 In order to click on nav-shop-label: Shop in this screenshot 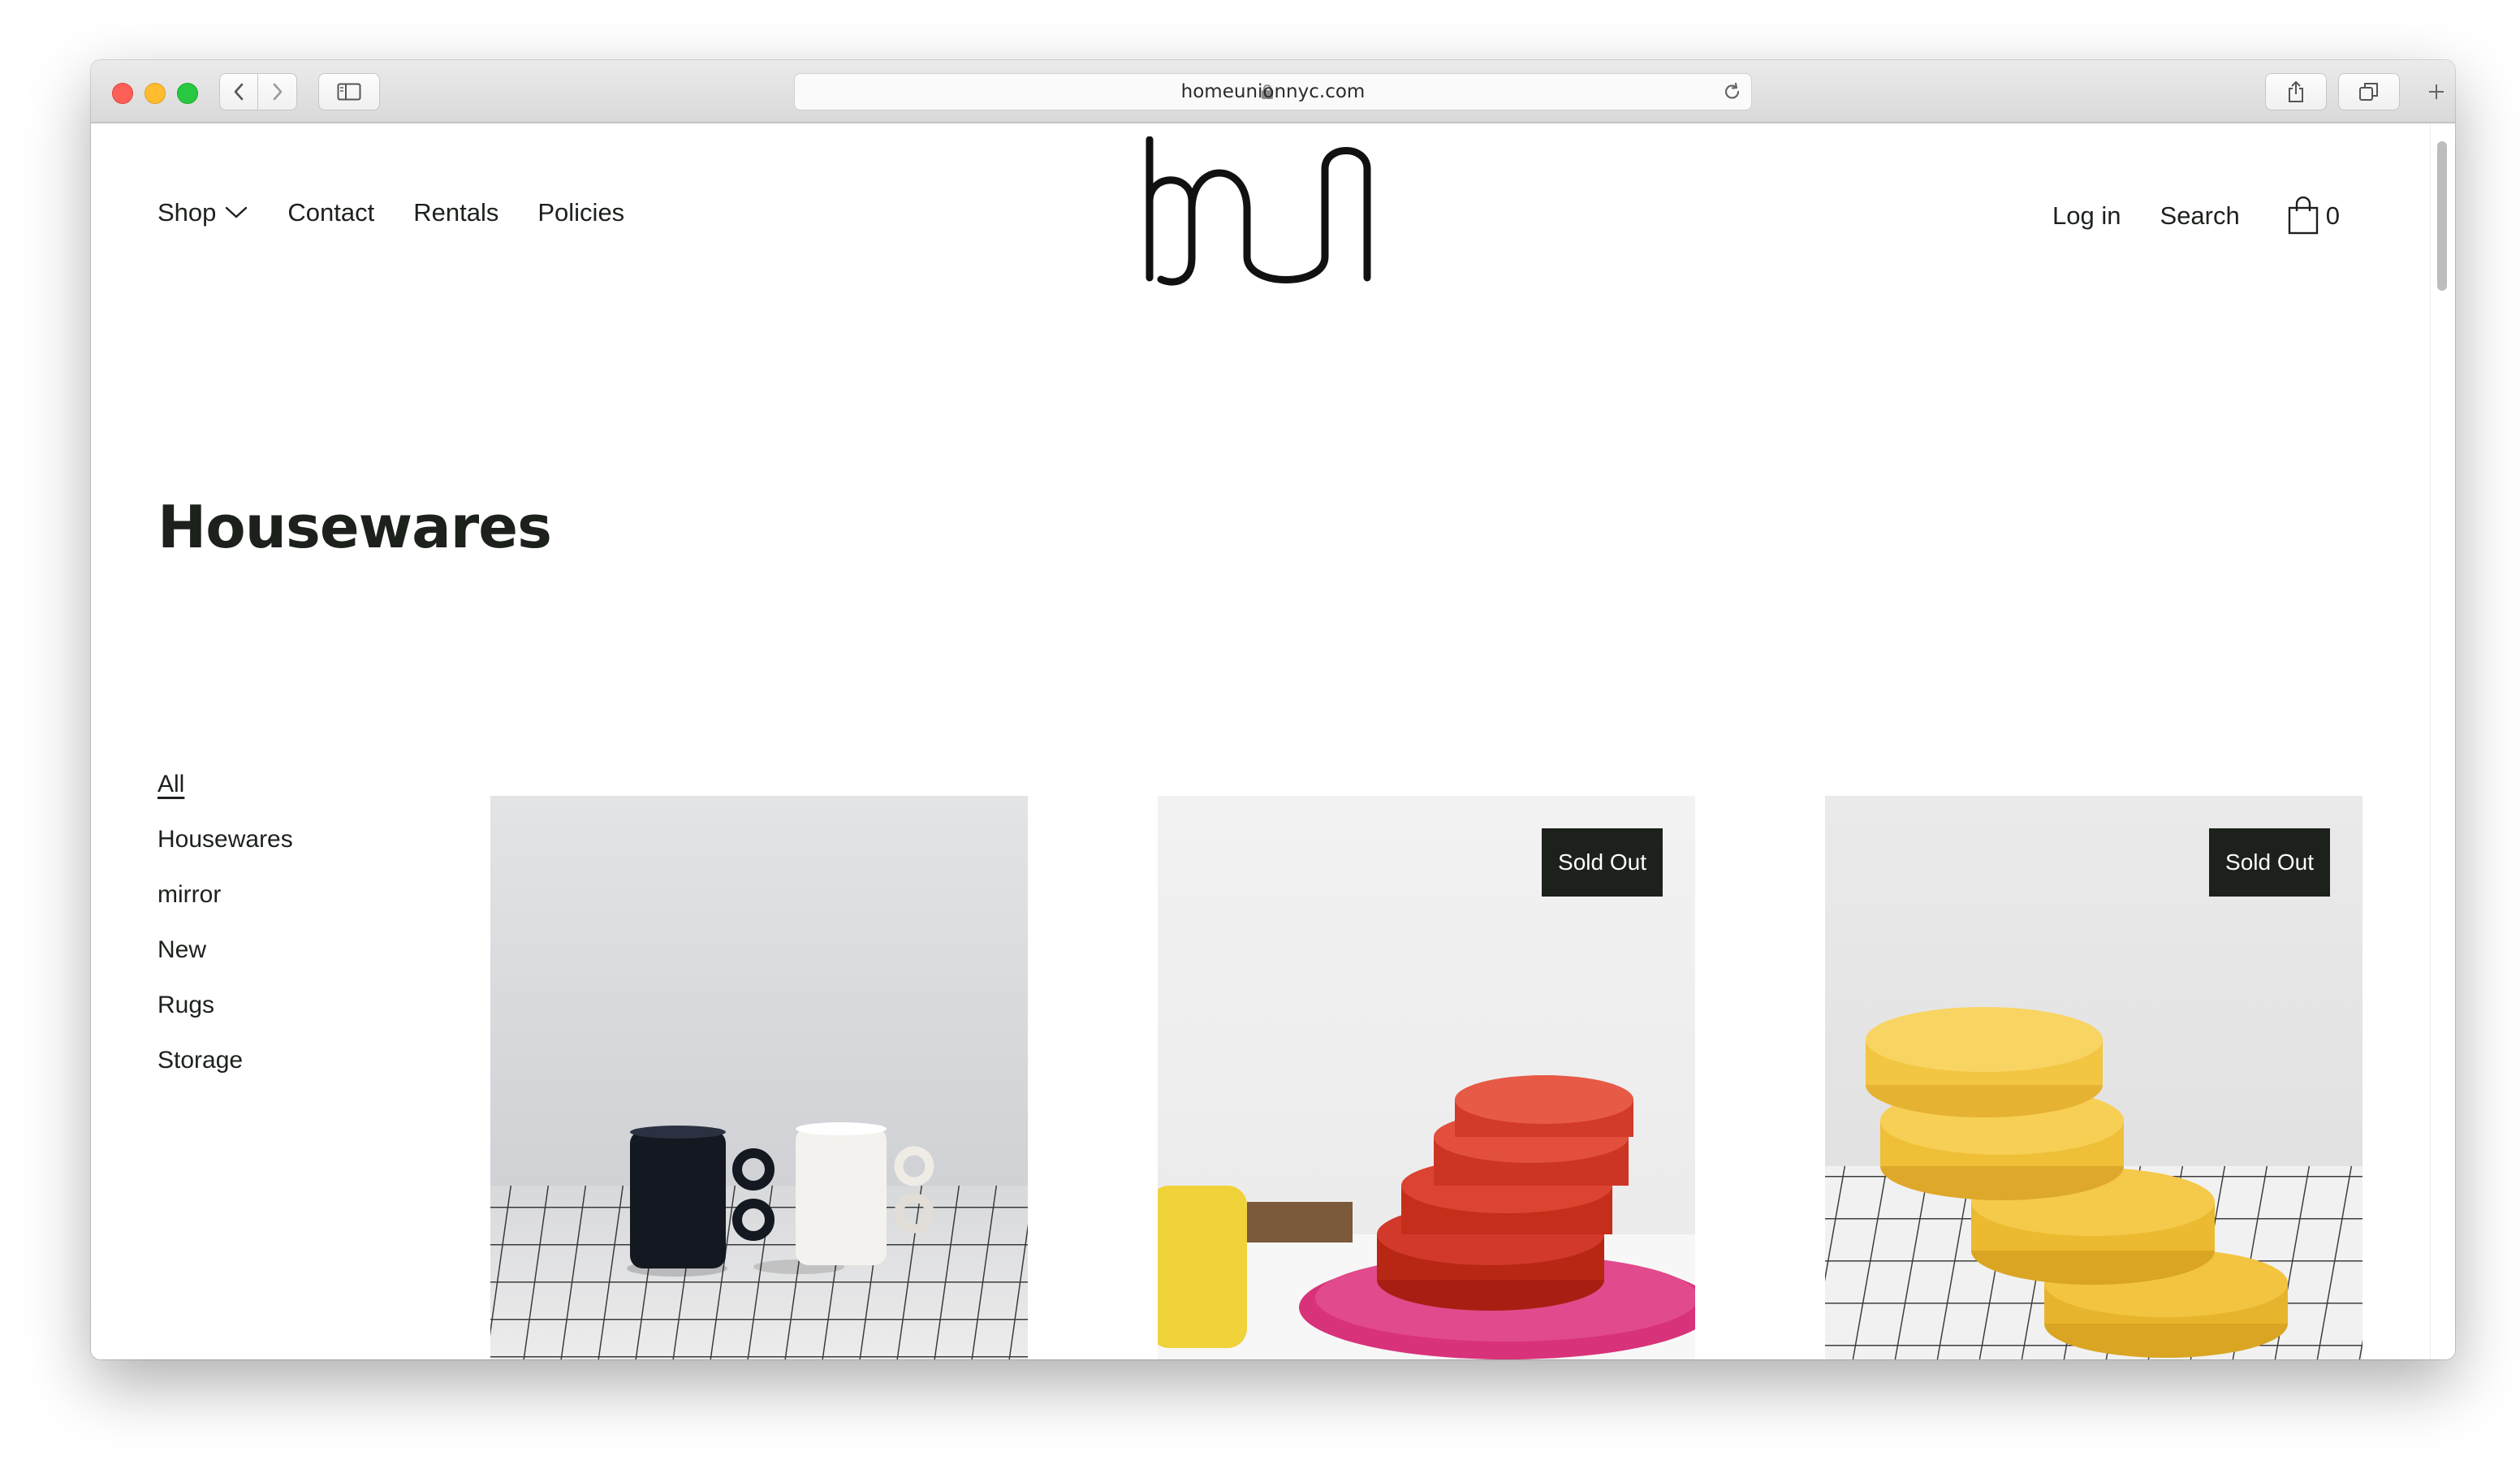, I will do `click(187, 212)`.